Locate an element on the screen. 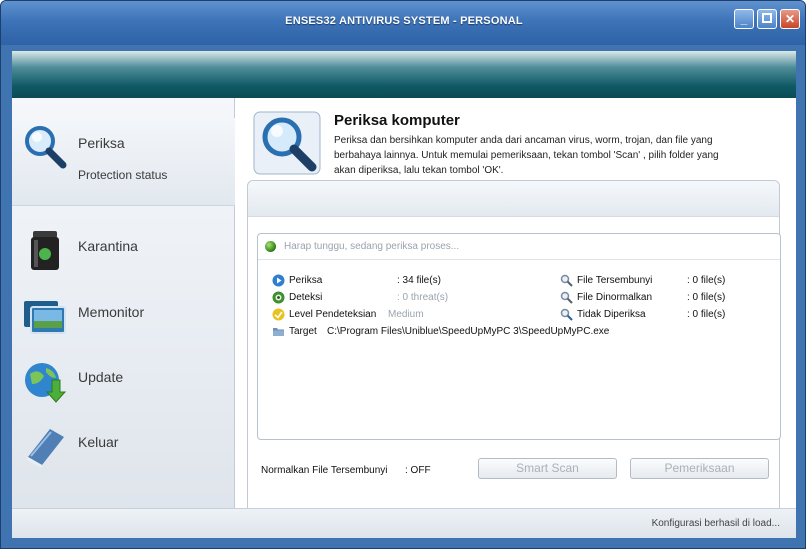  trash-bin-icon is located at coordinates (45, 250).